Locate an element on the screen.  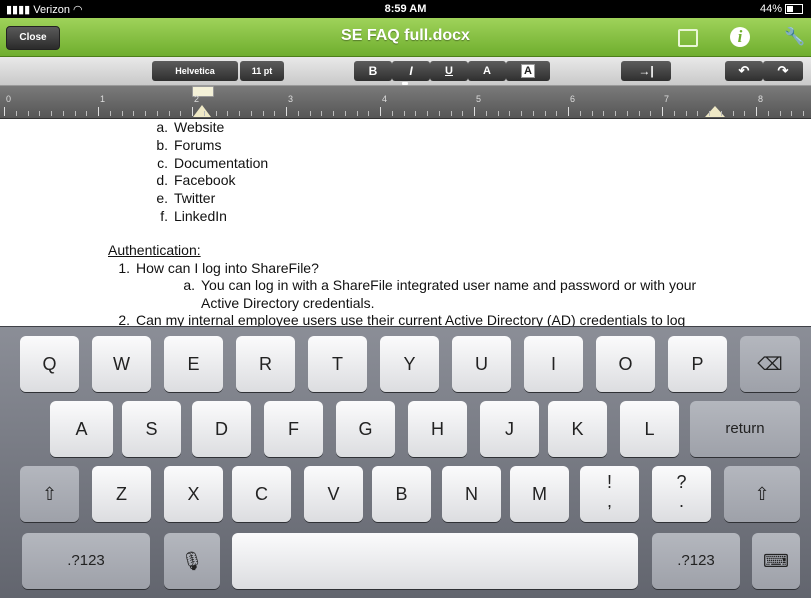
hide-keyboard-key: ⌨ is located at coordinates (776, 561).